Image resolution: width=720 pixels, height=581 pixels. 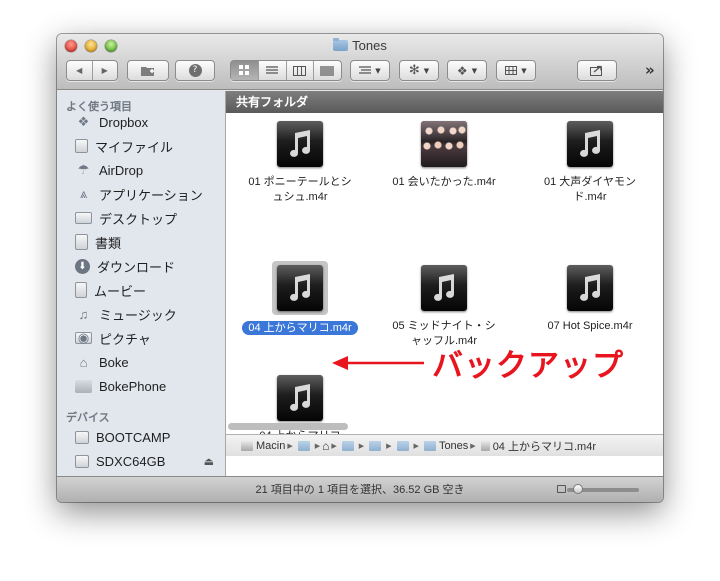 I want to click on path-segment-tones: Tones, so click(x=453, y=446).